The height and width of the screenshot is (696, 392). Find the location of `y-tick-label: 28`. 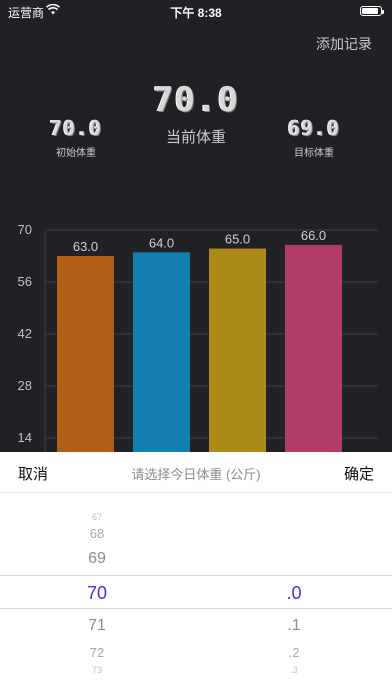

y-tick-label: 28 is located at coordinates (25, 385).